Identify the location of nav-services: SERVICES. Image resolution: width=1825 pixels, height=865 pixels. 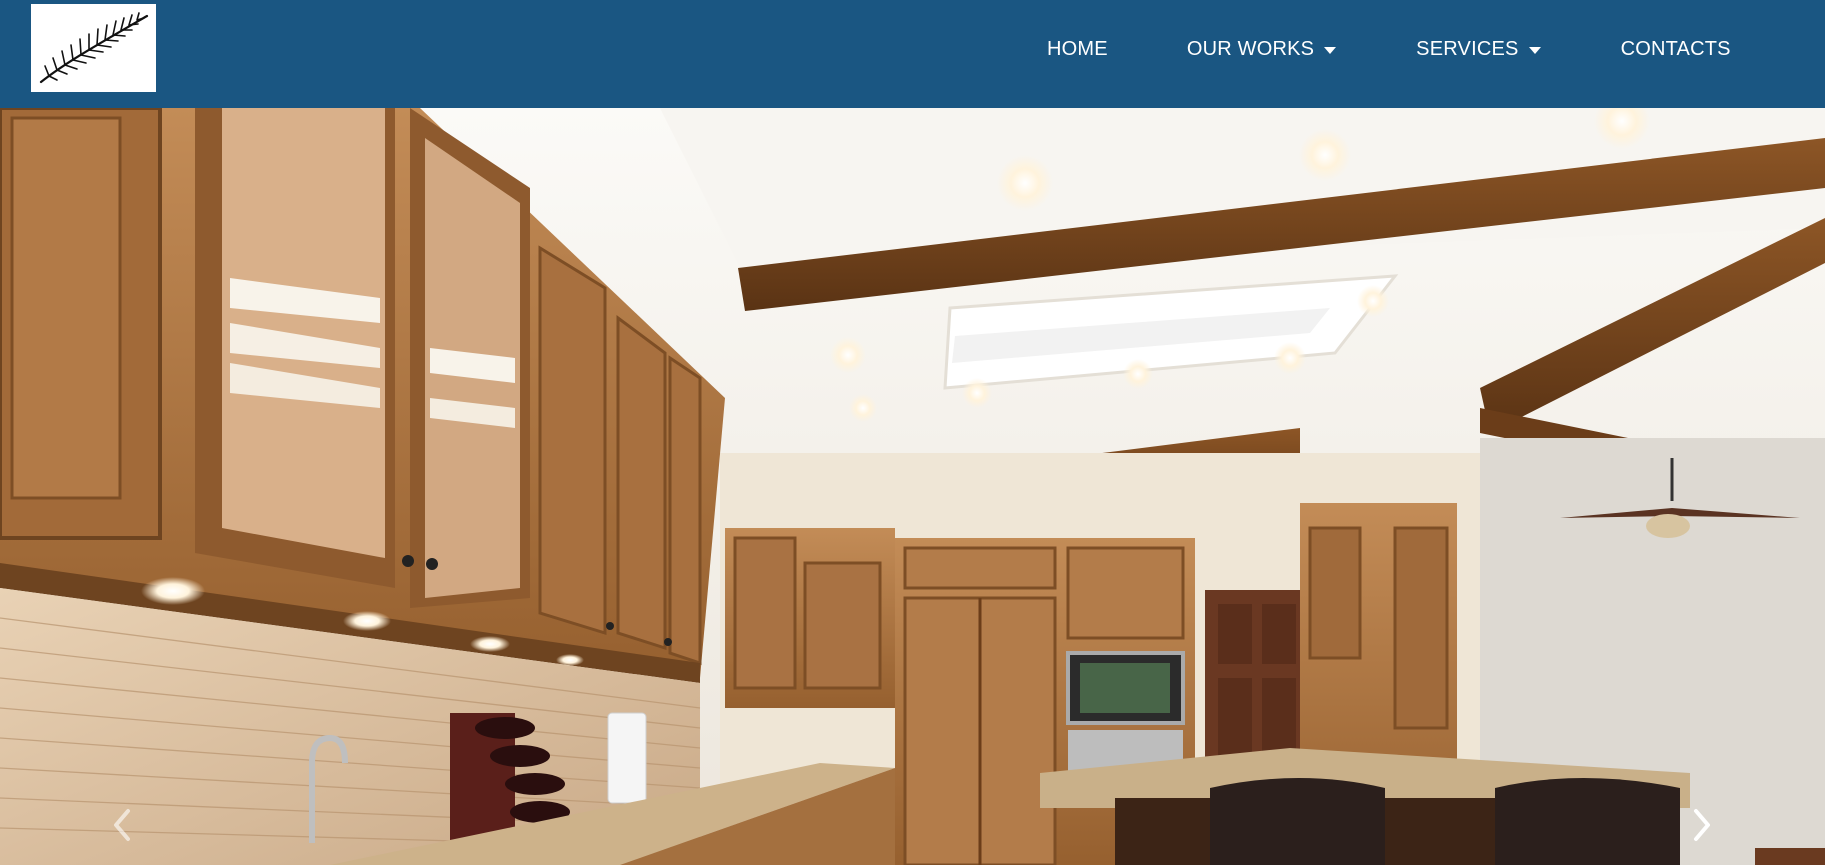
(1478, 49).